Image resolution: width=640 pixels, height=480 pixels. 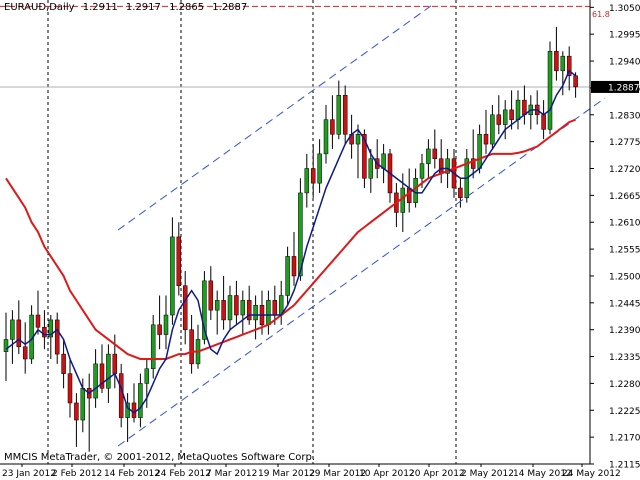 What do you see at coordinates (624, 439) in the screenshot?
I see `price-tick-label: 1.2170` at bounding box center [624, 439].